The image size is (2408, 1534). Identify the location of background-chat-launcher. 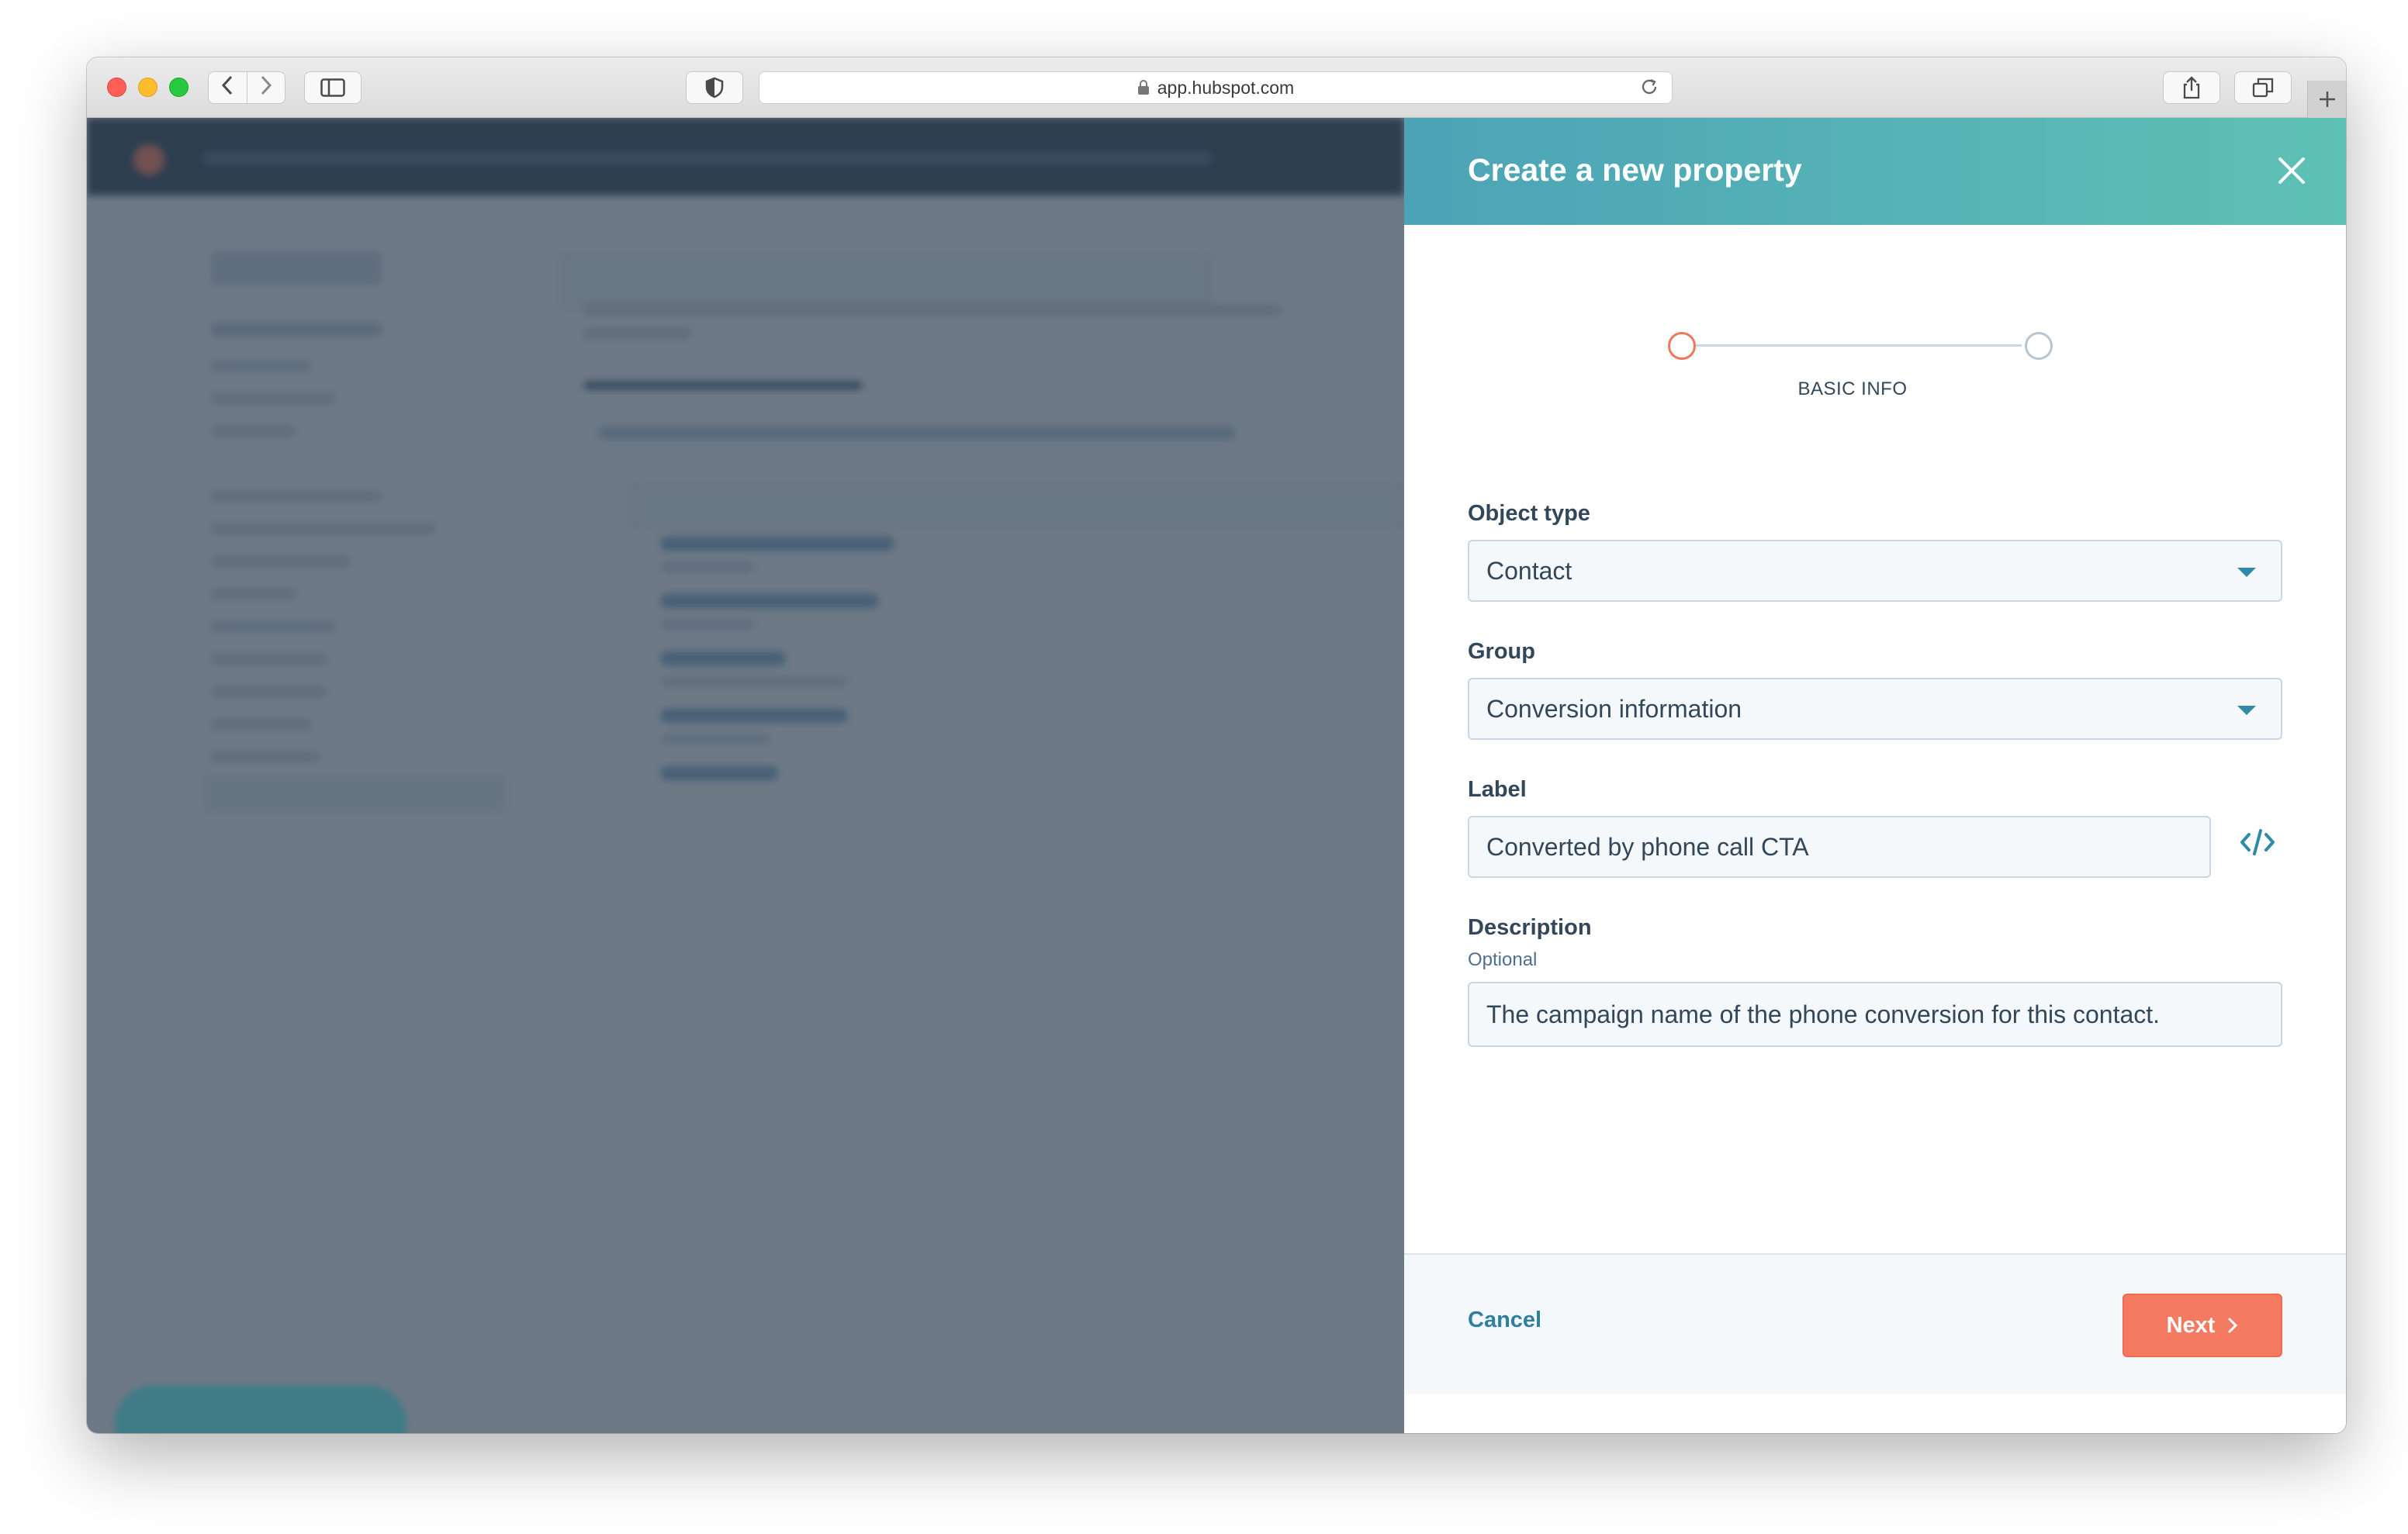
(261, 1409).